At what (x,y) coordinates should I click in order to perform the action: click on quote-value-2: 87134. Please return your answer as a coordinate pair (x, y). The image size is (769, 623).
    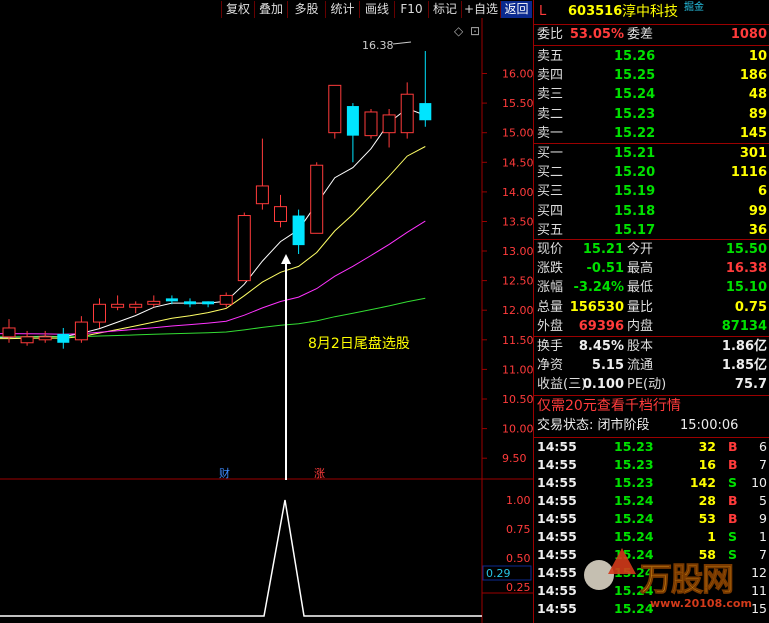
    Looking at the image, I should click on (744, 326).